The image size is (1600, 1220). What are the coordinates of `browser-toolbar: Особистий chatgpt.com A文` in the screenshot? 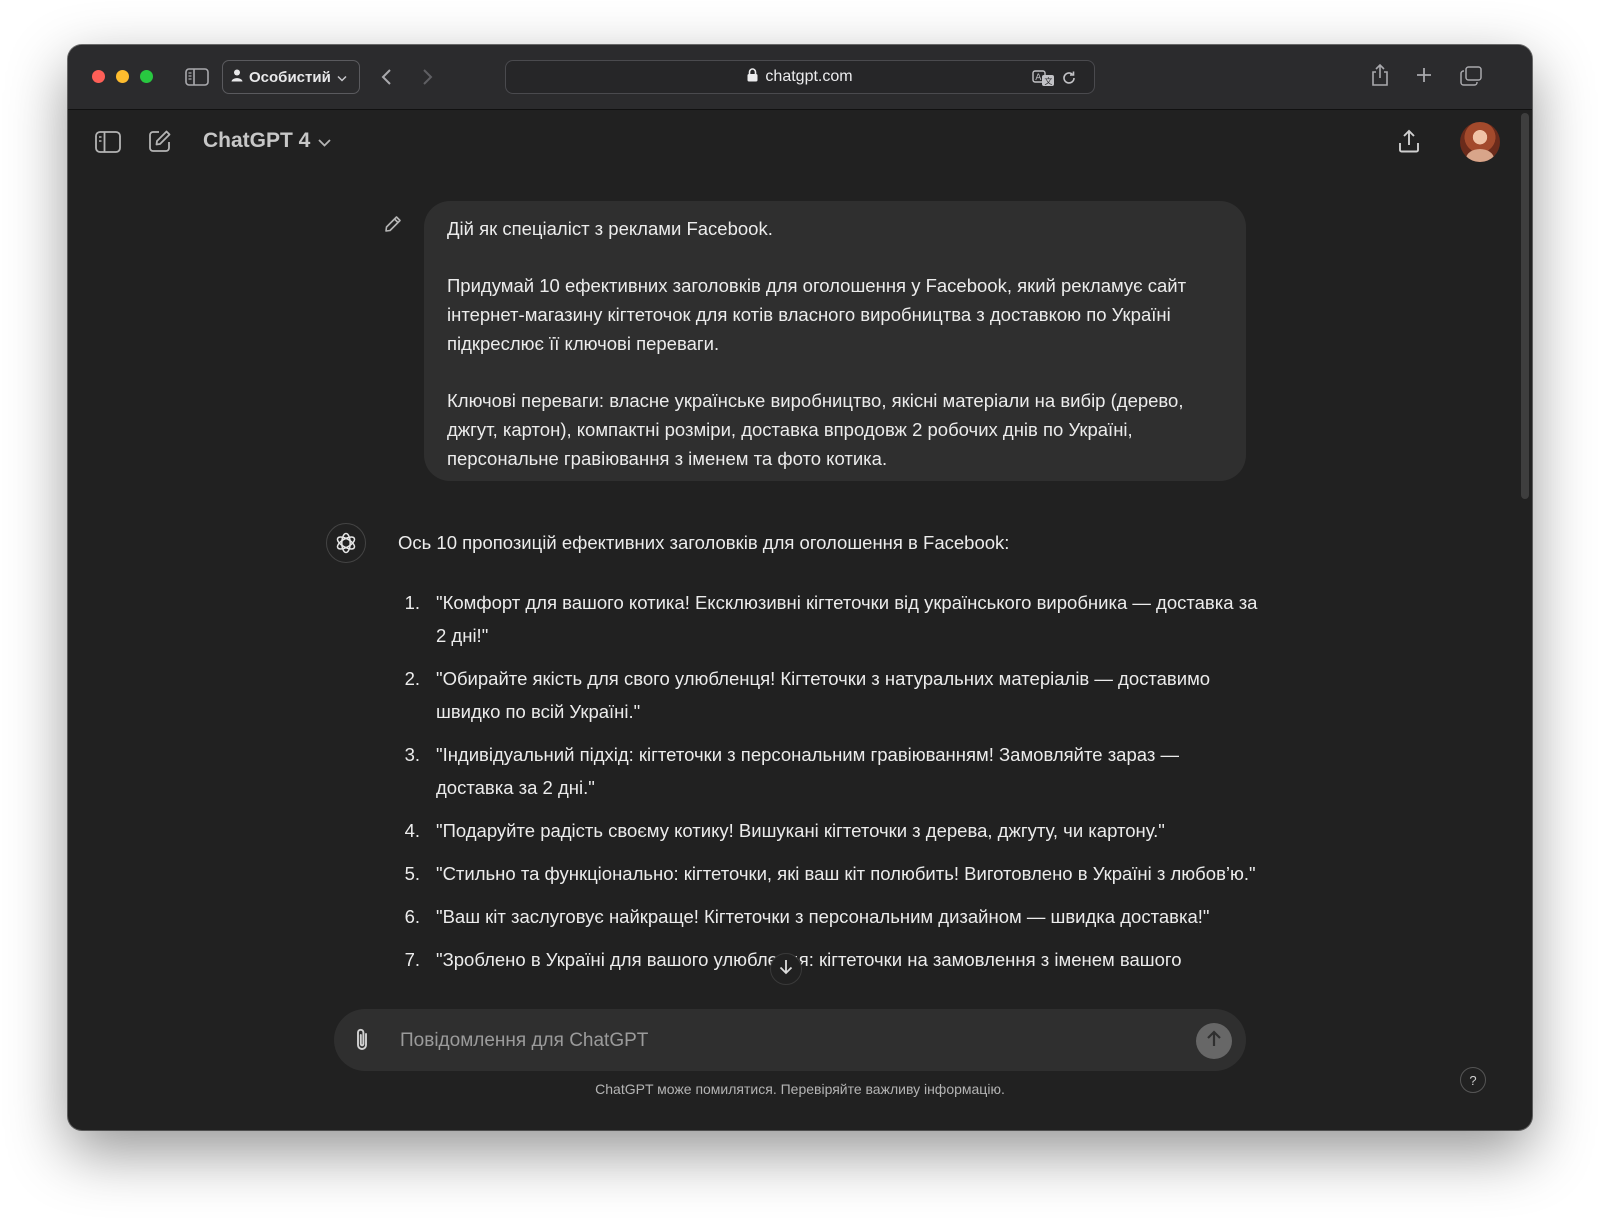 It's located at (800, 77).